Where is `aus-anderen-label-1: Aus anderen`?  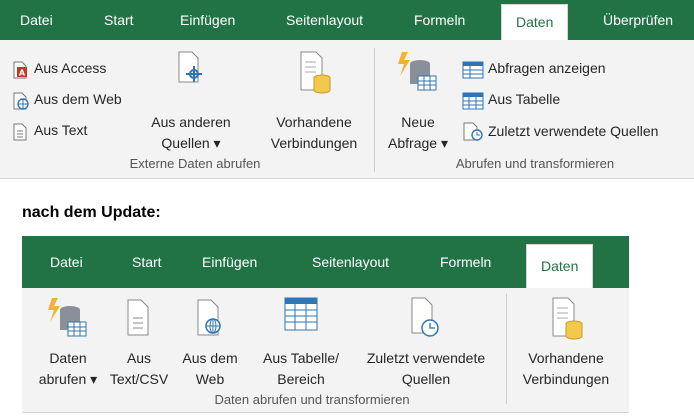 aus-anderen-label-1: Aus anderen is located at coordinates (191, 122).